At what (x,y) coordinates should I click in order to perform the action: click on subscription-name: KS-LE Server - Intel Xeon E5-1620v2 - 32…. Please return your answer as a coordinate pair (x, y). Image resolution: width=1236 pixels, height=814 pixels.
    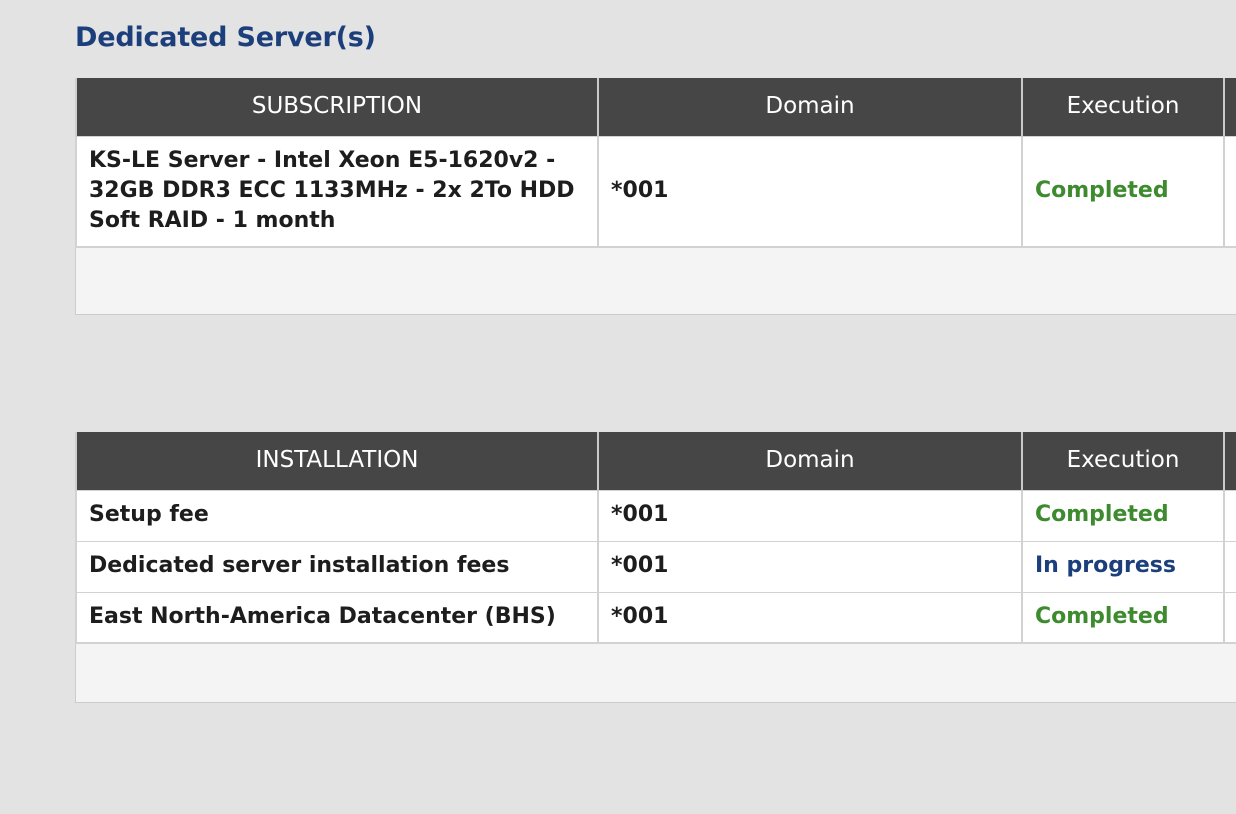
    Looking at the image, I should click on (337, 192).